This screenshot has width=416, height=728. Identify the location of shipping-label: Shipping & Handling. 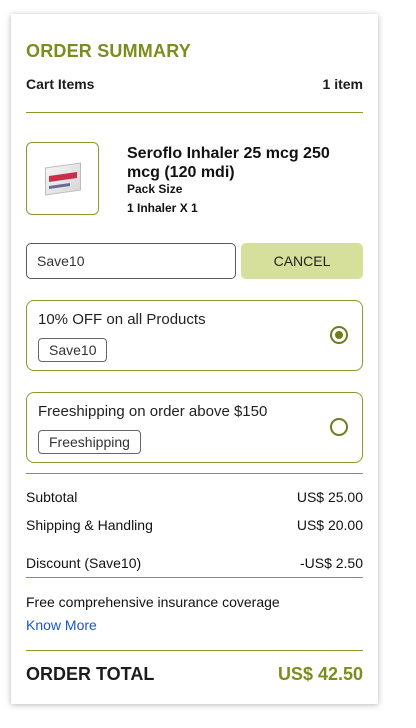
(89, 525).